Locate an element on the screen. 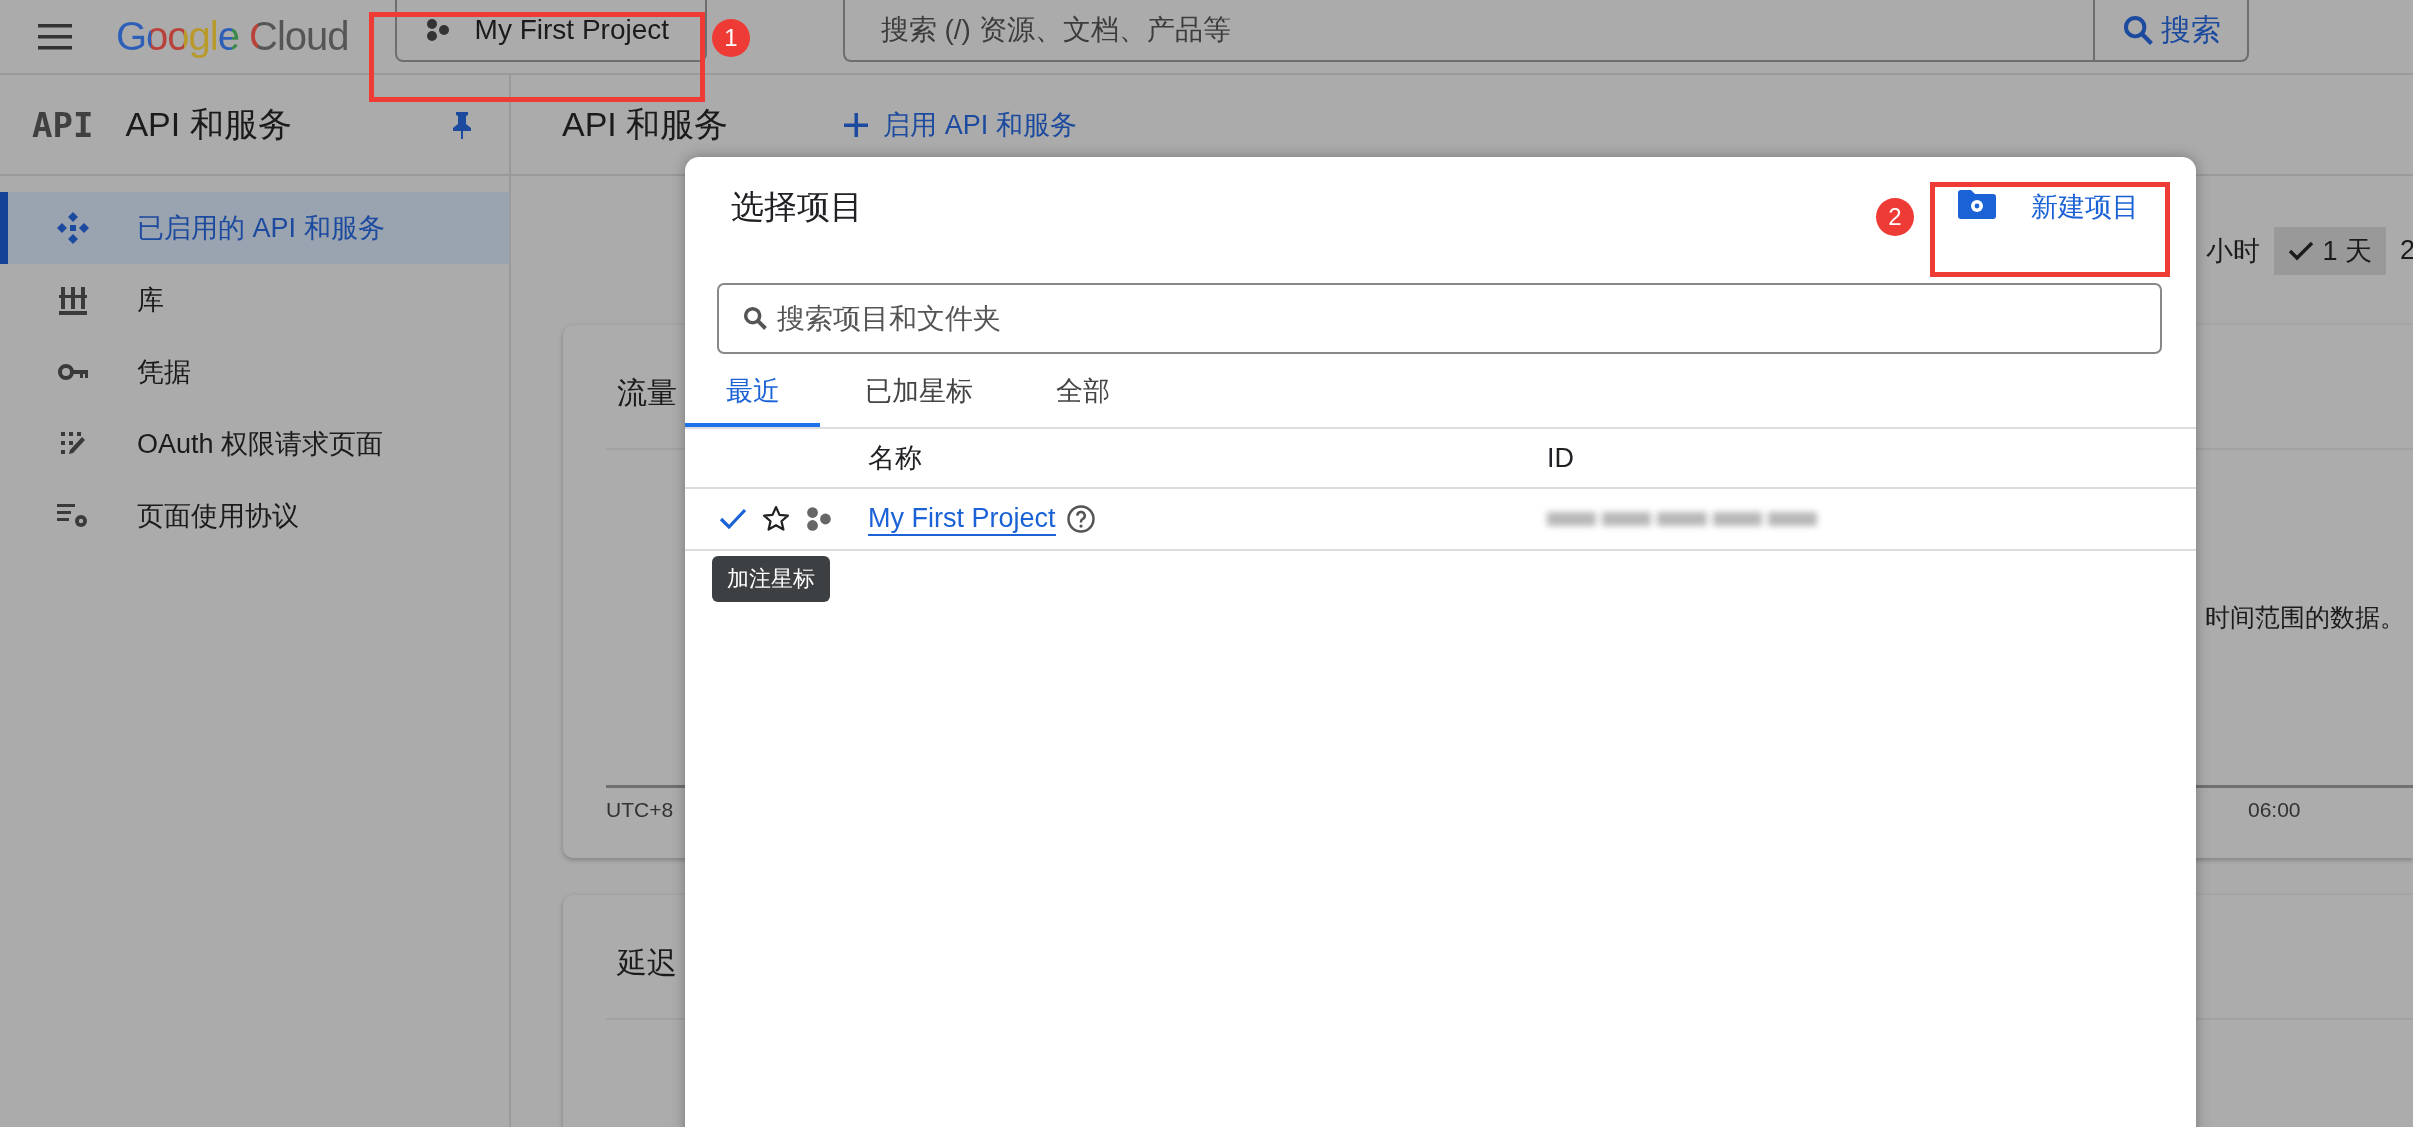  time-range-chip: 1 天 is located at coordinates (2330, 250).